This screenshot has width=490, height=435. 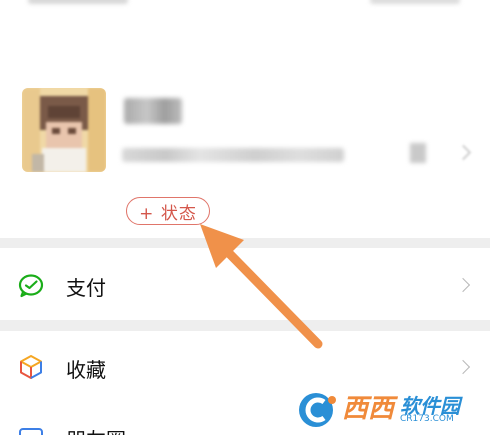 What do you see at coordinates (463, 152) in the screenshot?
I see `profile-chevron-icon` at bounding box center [463, 152].